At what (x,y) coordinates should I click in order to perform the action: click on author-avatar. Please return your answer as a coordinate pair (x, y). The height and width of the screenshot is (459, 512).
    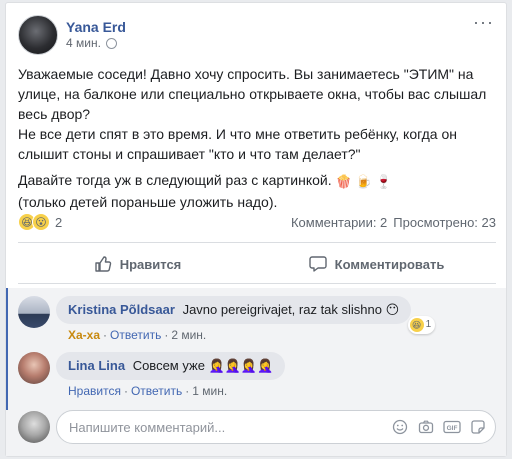
    Looking at the image, I should click on (38, 35).